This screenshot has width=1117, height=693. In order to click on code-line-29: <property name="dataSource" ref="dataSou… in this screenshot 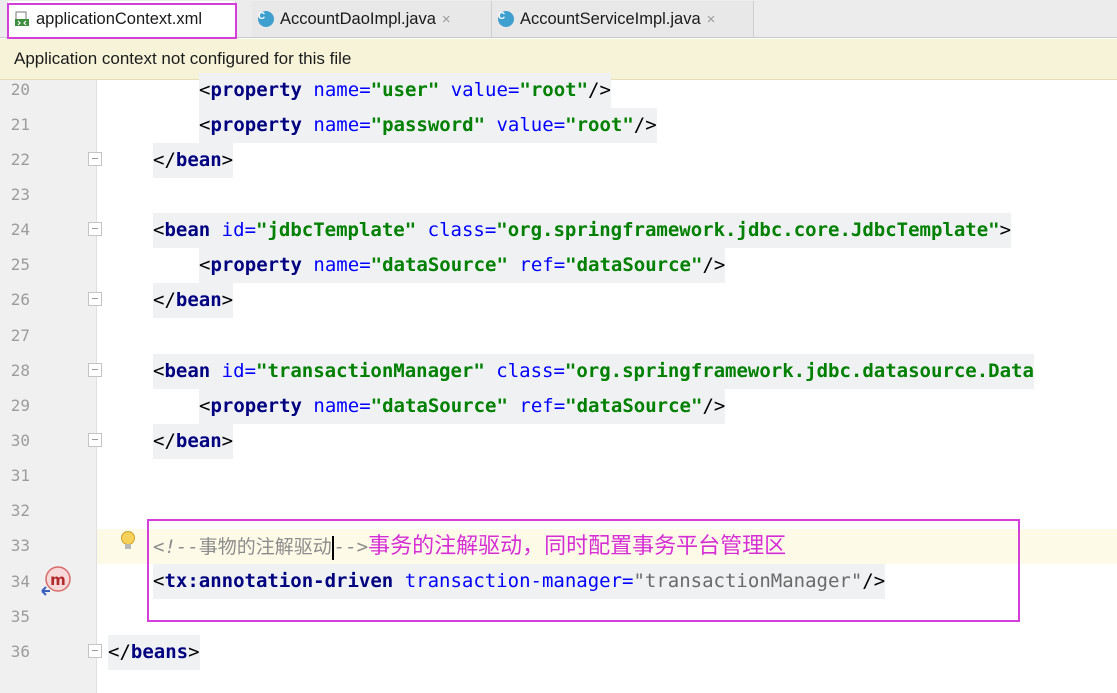, I will do `click(462, 406)`.